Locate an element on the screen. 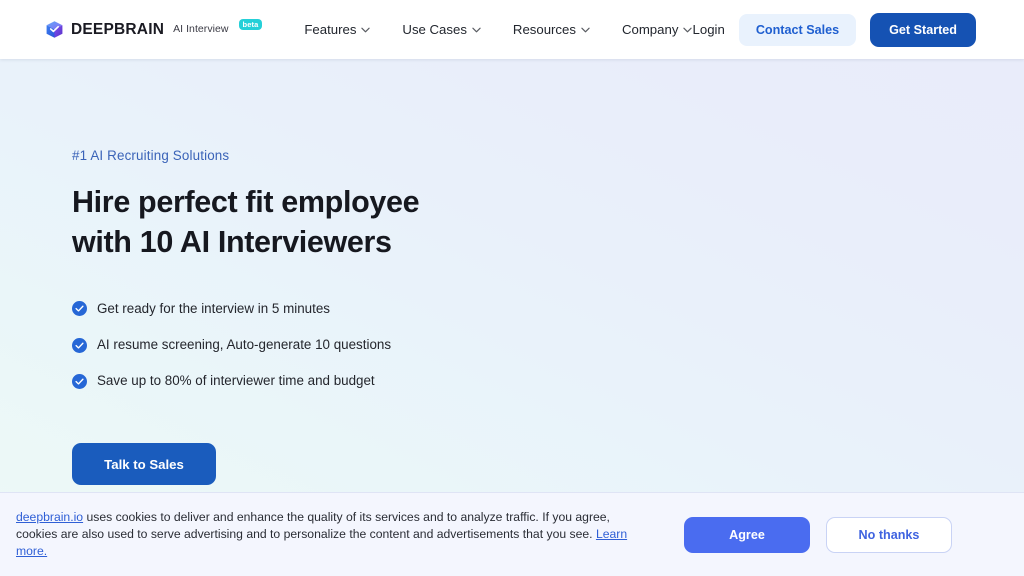  nav-item-label: Features is located at coordinates (330, 29).